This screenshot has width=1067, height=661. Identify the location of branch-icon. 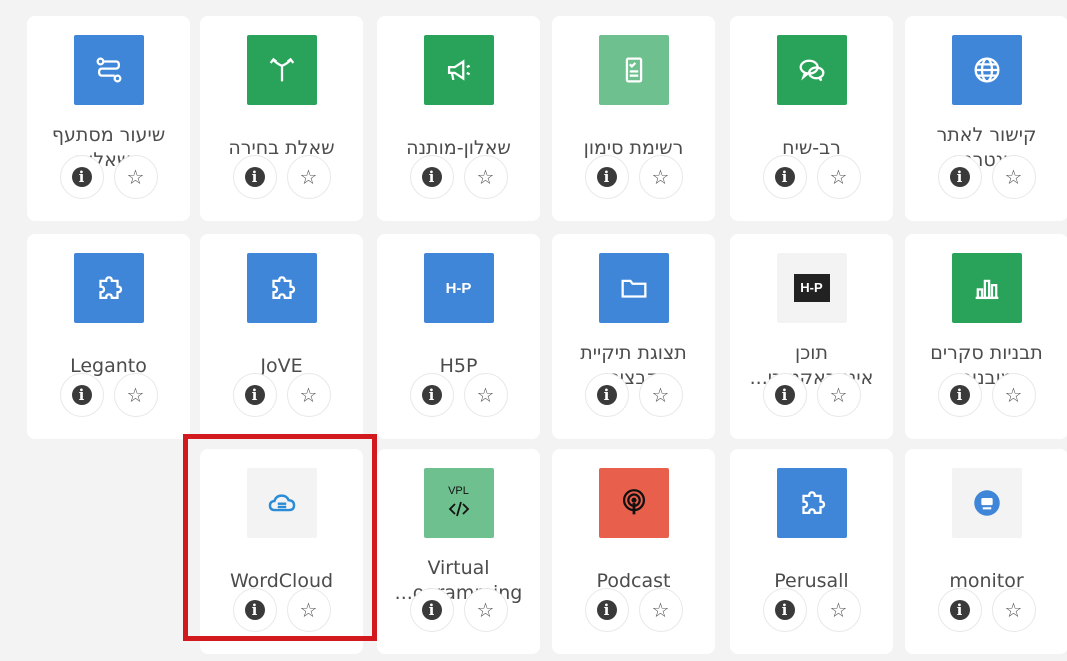
(108, 70).